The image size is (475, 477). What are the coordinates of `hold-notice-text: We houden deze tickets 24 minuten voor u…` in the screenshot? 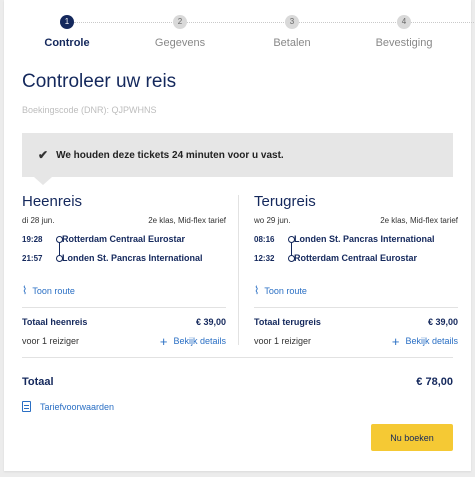 It's located at (170, 155).